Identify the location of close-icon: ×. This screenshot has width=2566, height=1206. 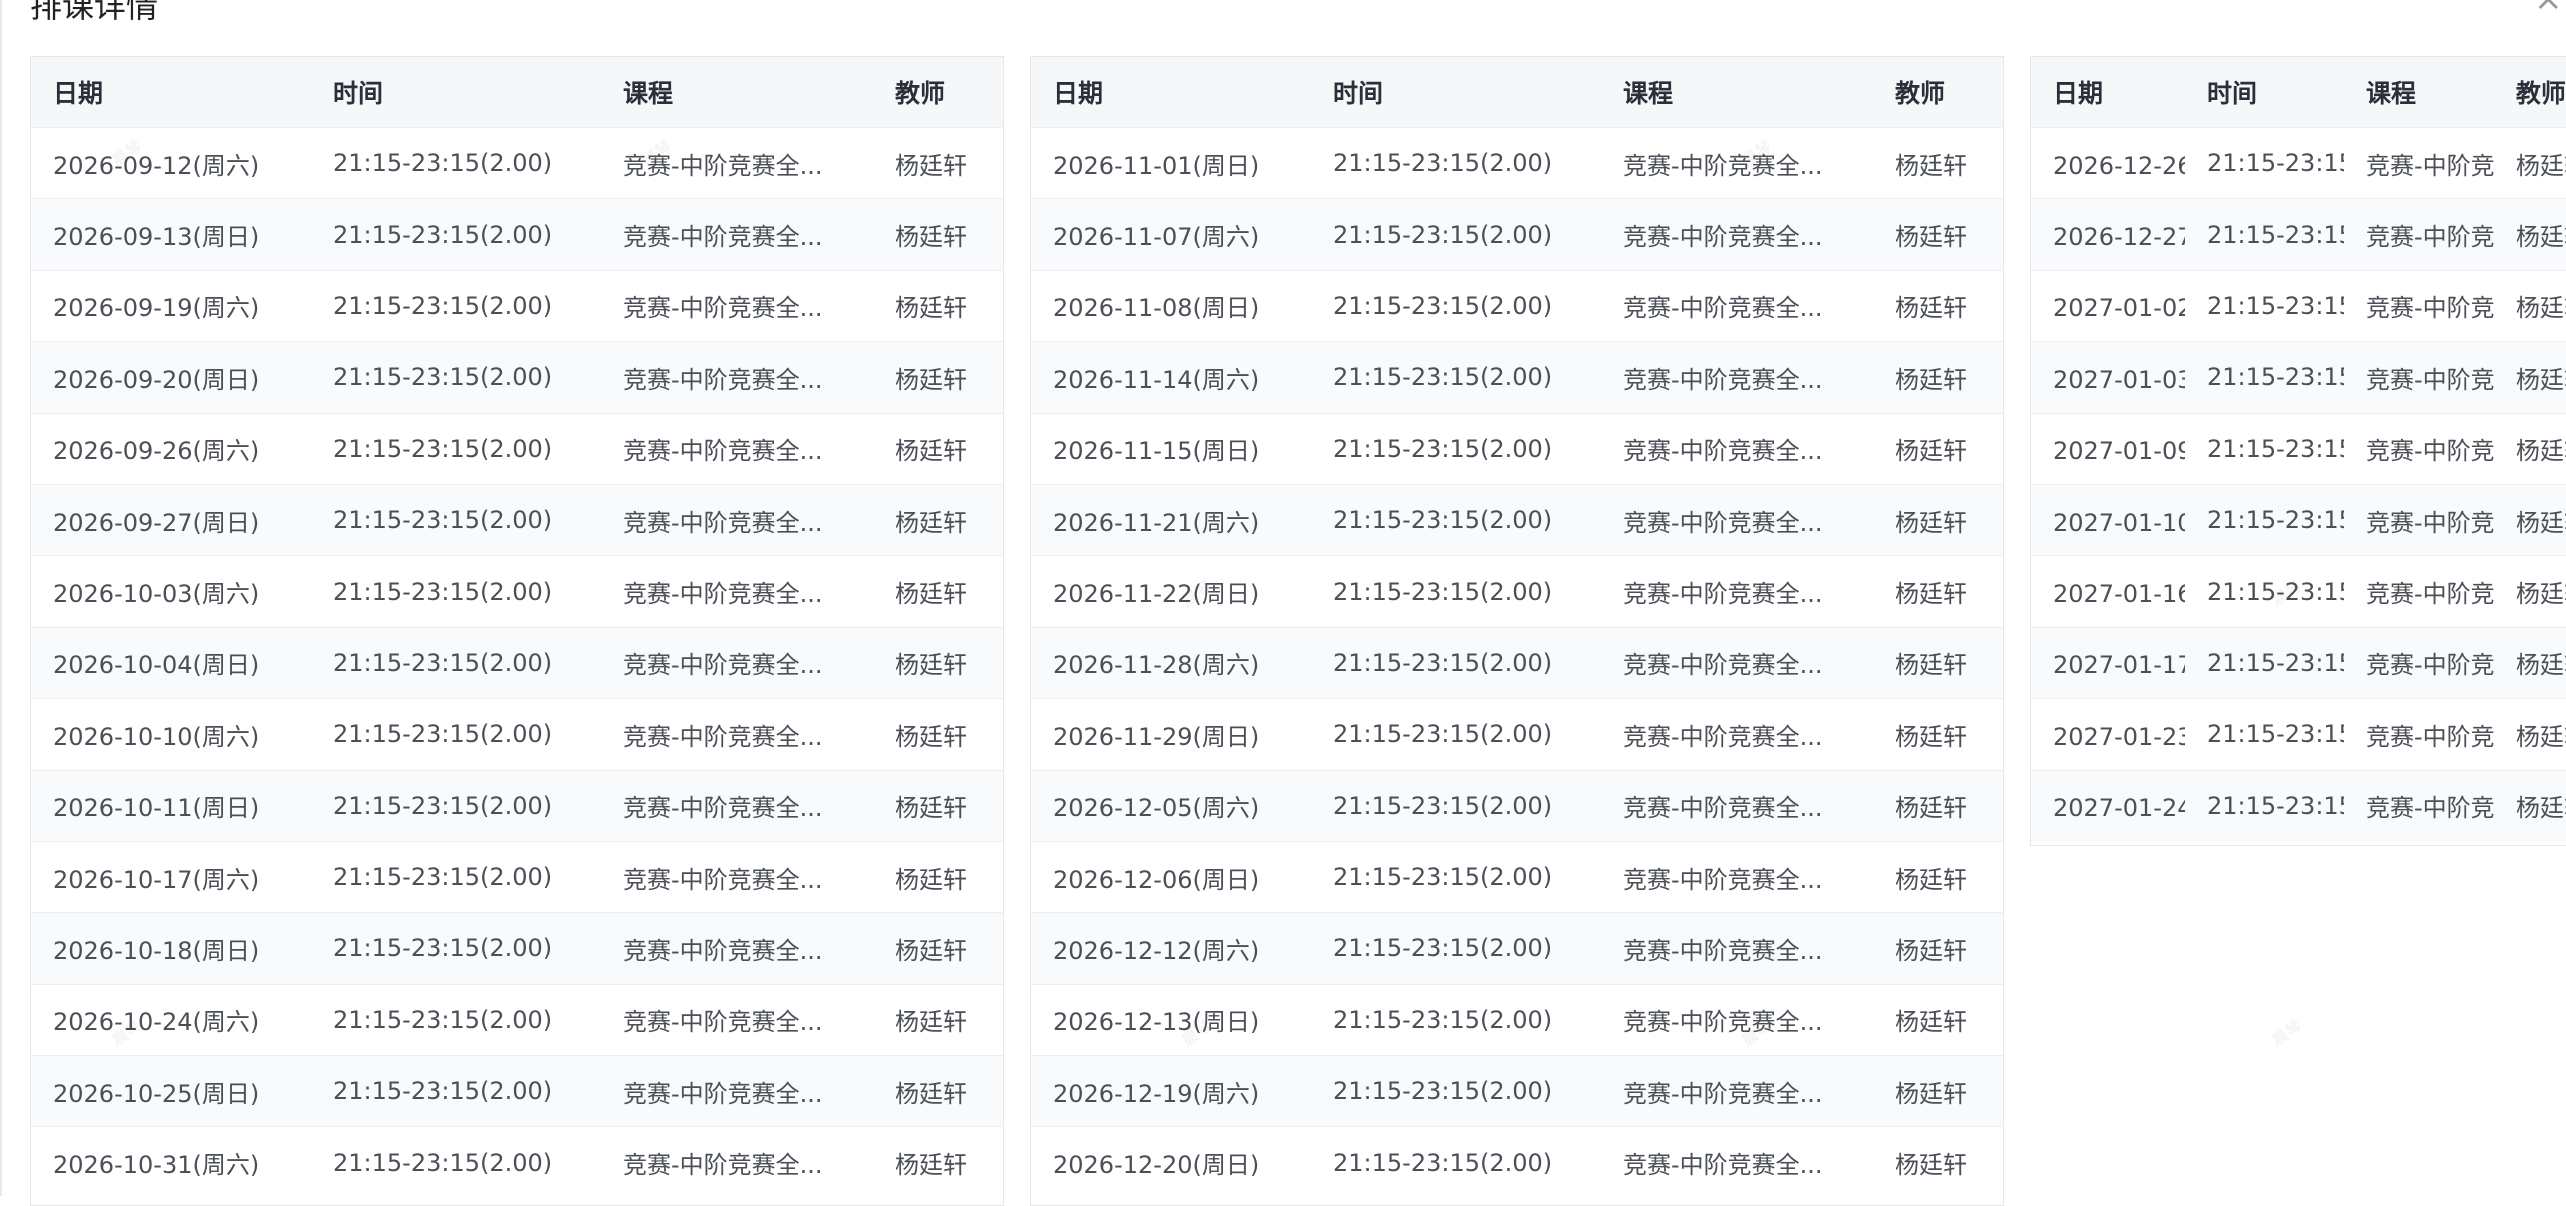
(2548, 8).